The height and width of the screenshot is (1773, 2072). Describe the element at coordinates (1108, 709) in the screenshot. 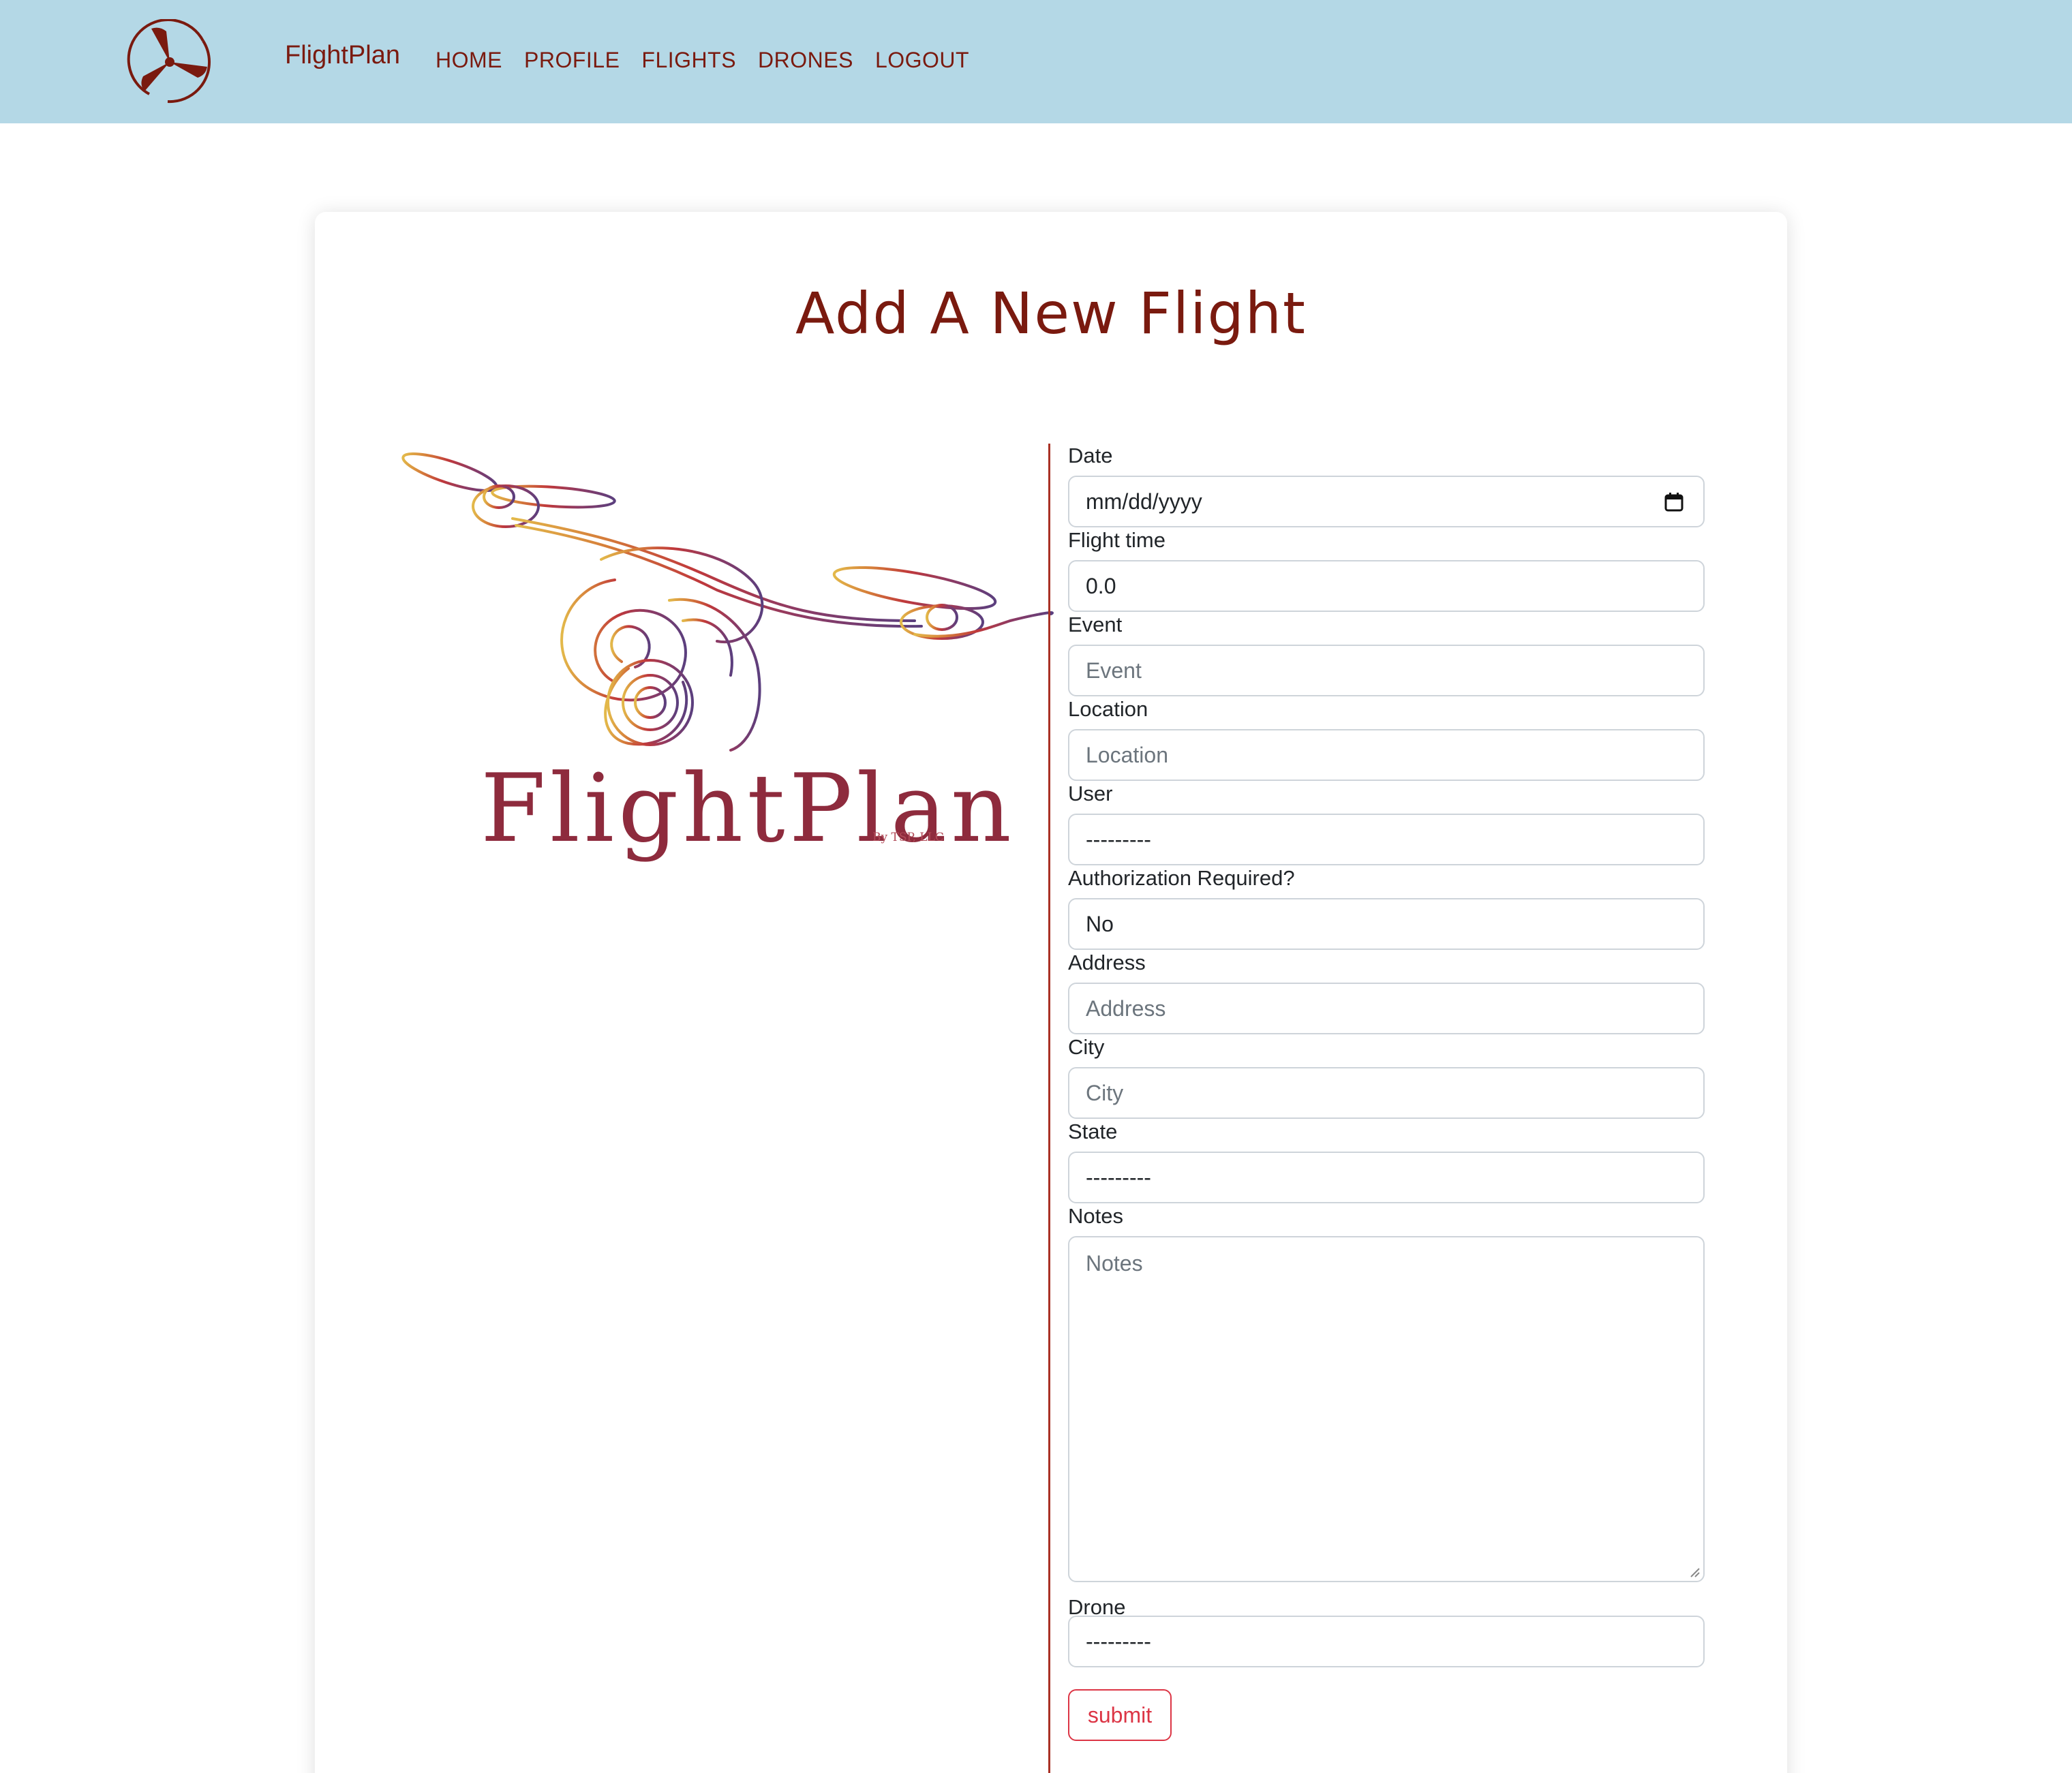

I see `location-label: Location` at that location.